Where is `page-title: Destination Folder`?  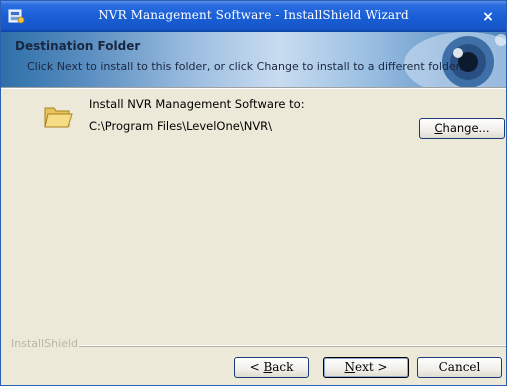
page-title: Destination Folder is located at coordinates (78, 46).